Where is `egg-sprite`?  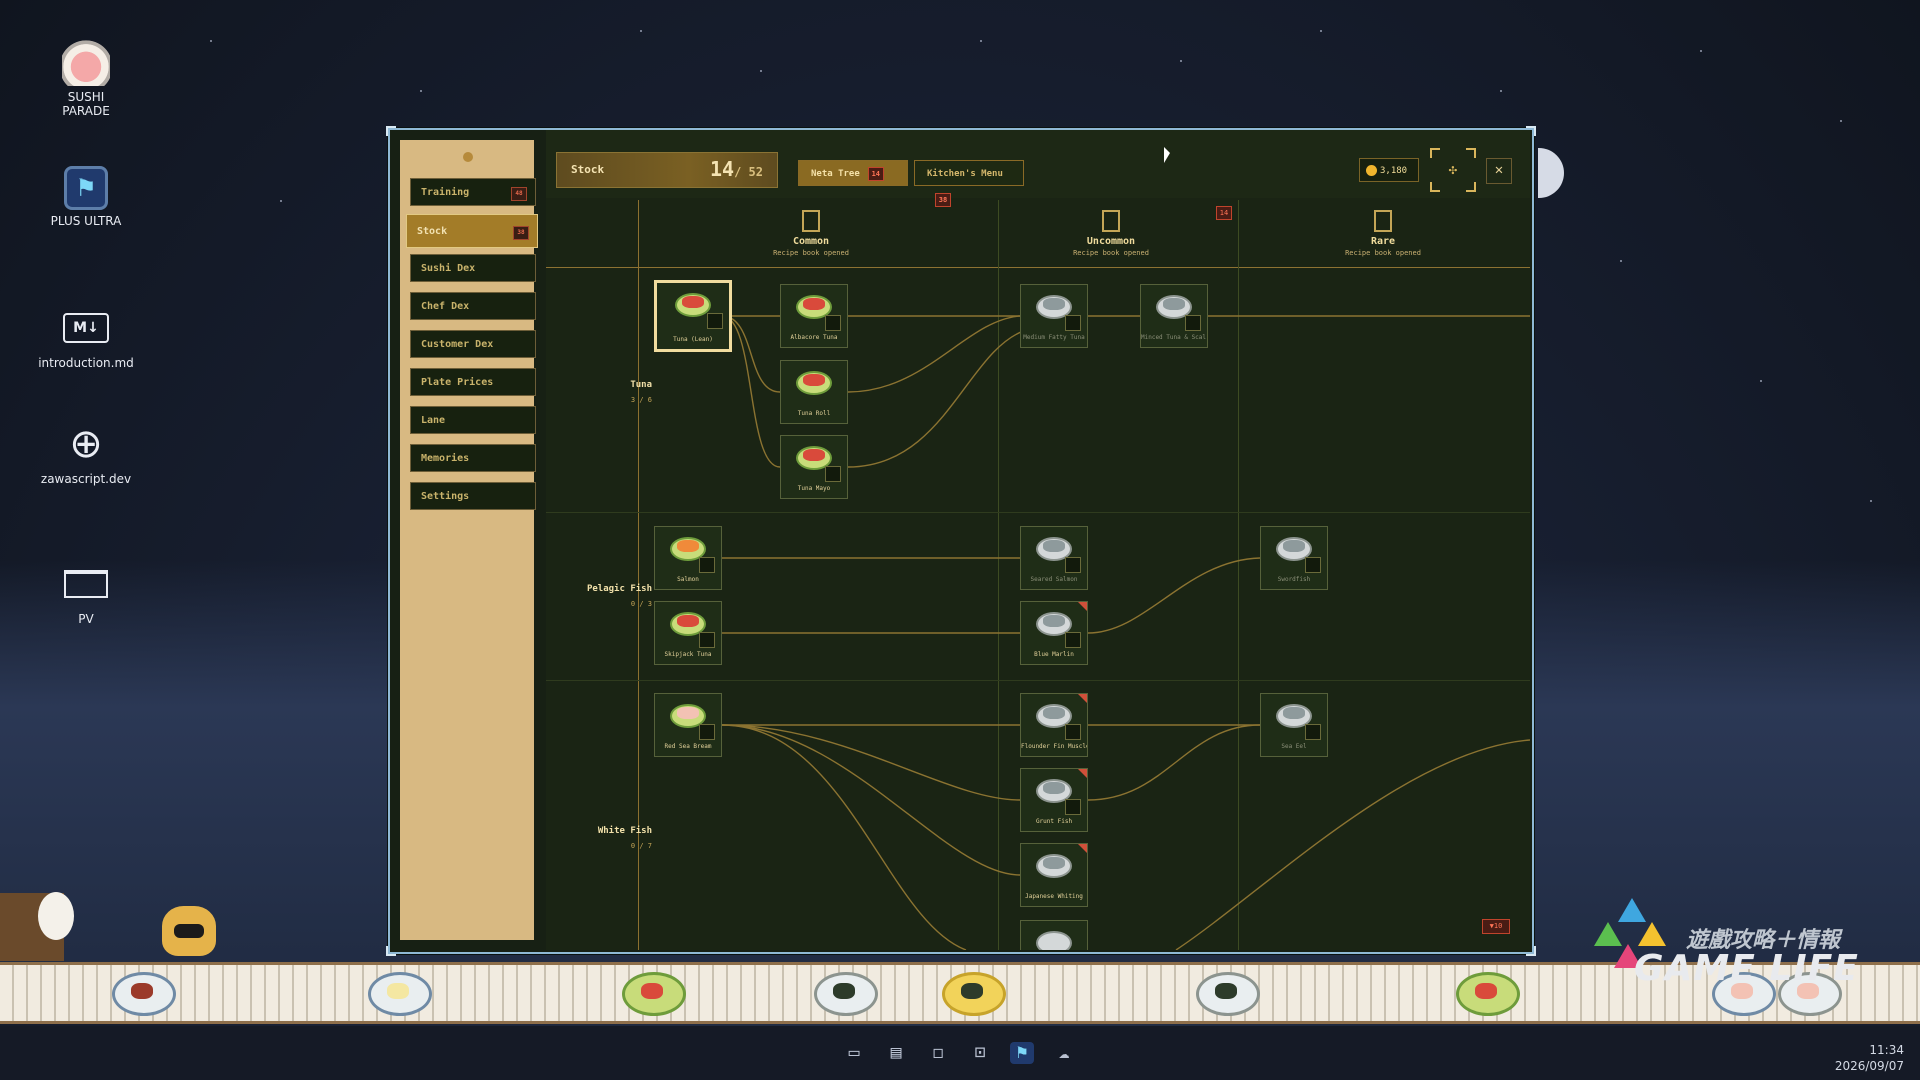 egg-sprite is located at coordinates (56, 916).